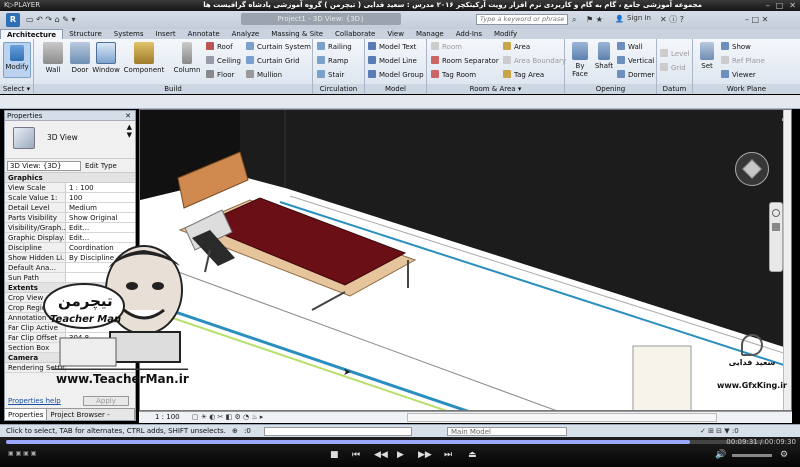 The image size is (800, 467). I want to click on tab-collaborate: Collaborate, so click(355, 34).